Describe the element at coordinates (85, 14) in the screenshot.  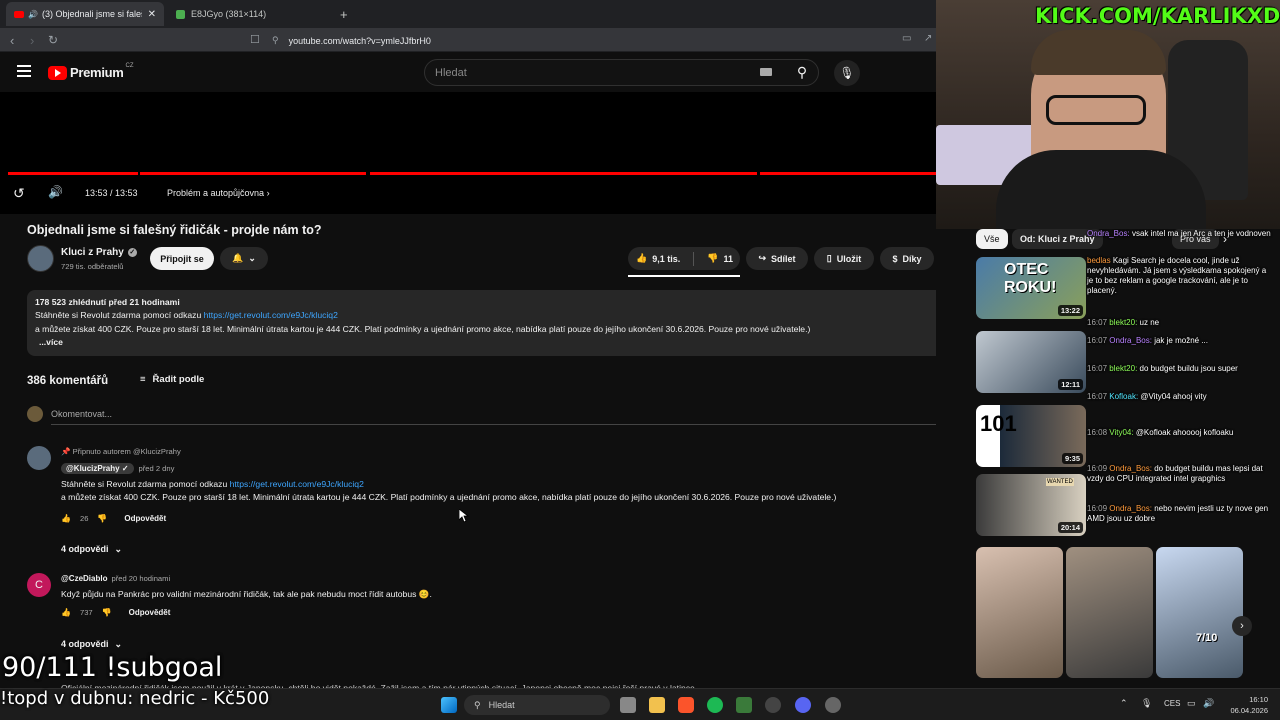
I see `tab-youtube: 🔊 (3) Objednali jsme si falešný ř ✕` at that location.